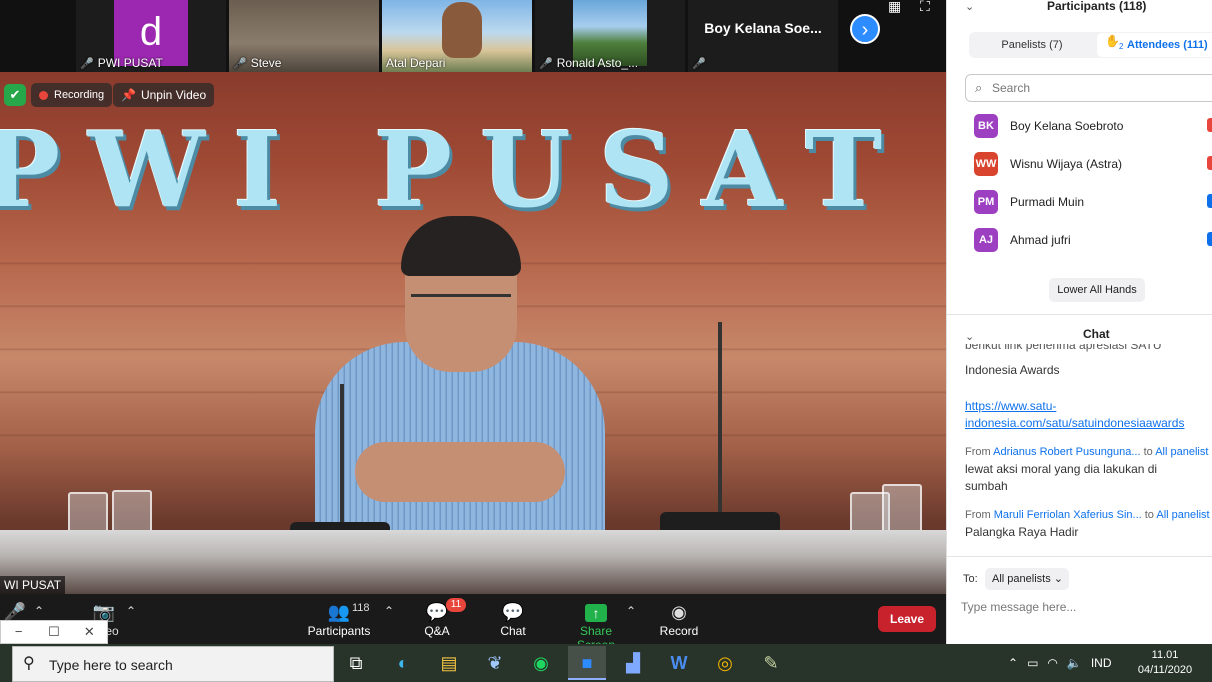 This screenshot has height=682, width=1212. I want to click on chat-recipient-select: All panelists ⌄, so click(1027, 579).